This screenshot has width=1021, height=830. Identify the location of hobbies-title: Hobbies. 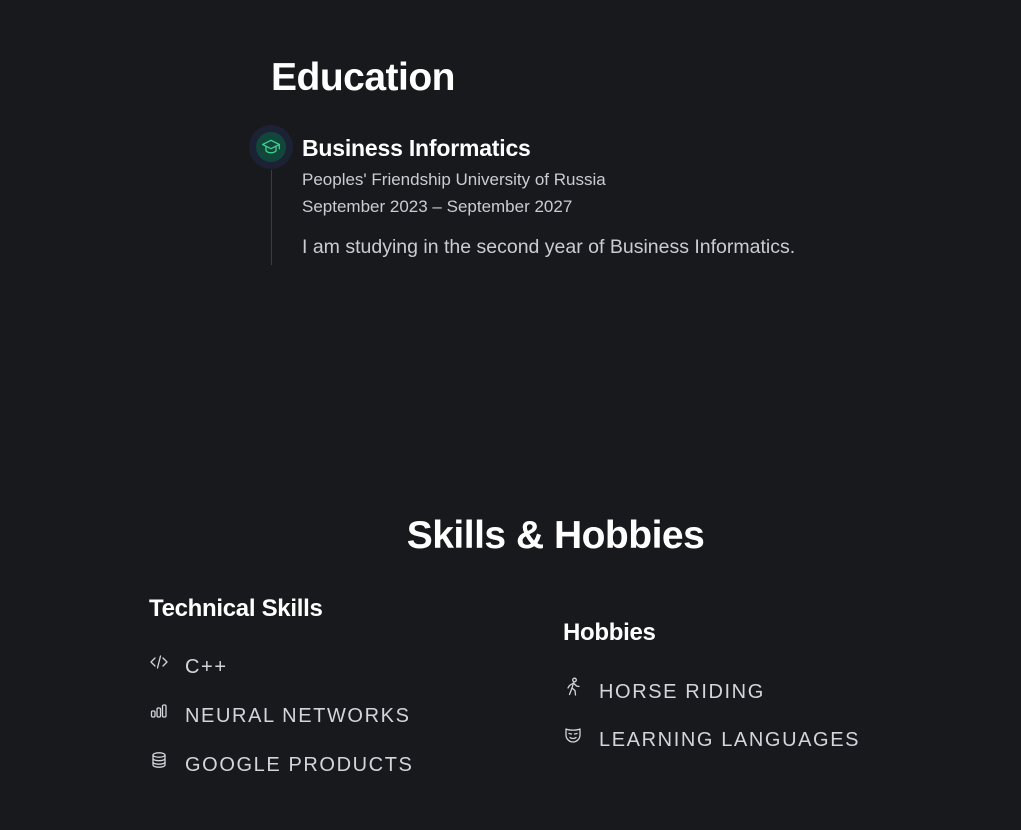
(609, 632).